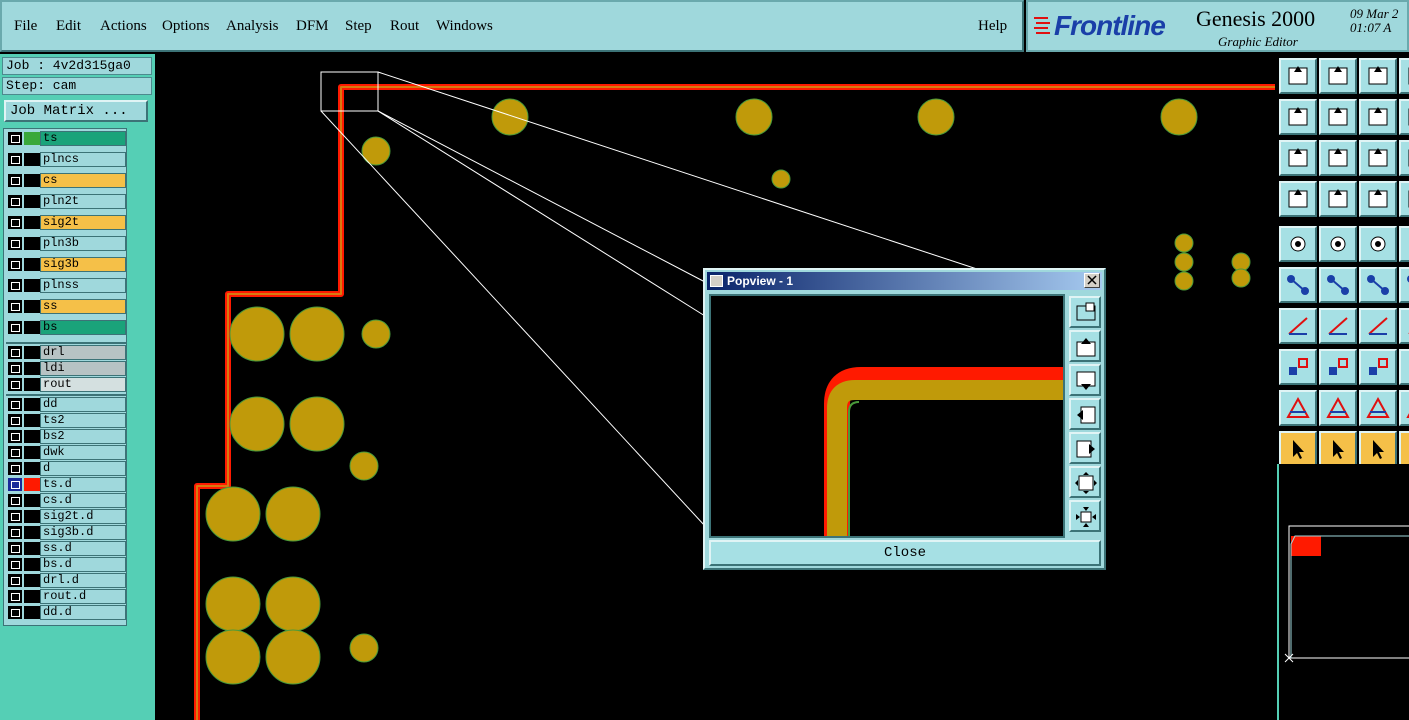 This screenshot has width=1409, height=720. I want to click on menu-rout: Rout, so click(404, 26).